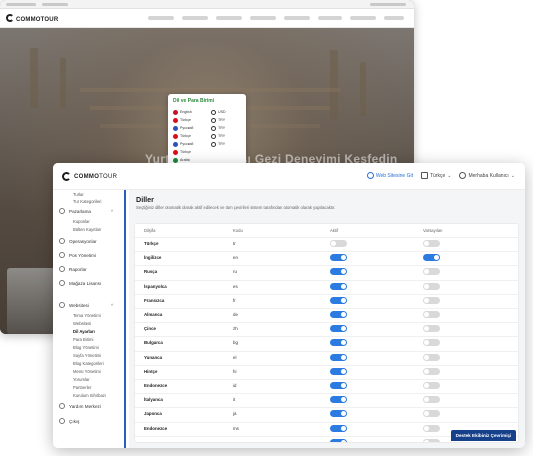 This screenshot has width=533, height=456. What do you see at coordinates (218, 112) in the screenshot?
I see `popup-currency-option: USD` at bounding box center [218, 112].